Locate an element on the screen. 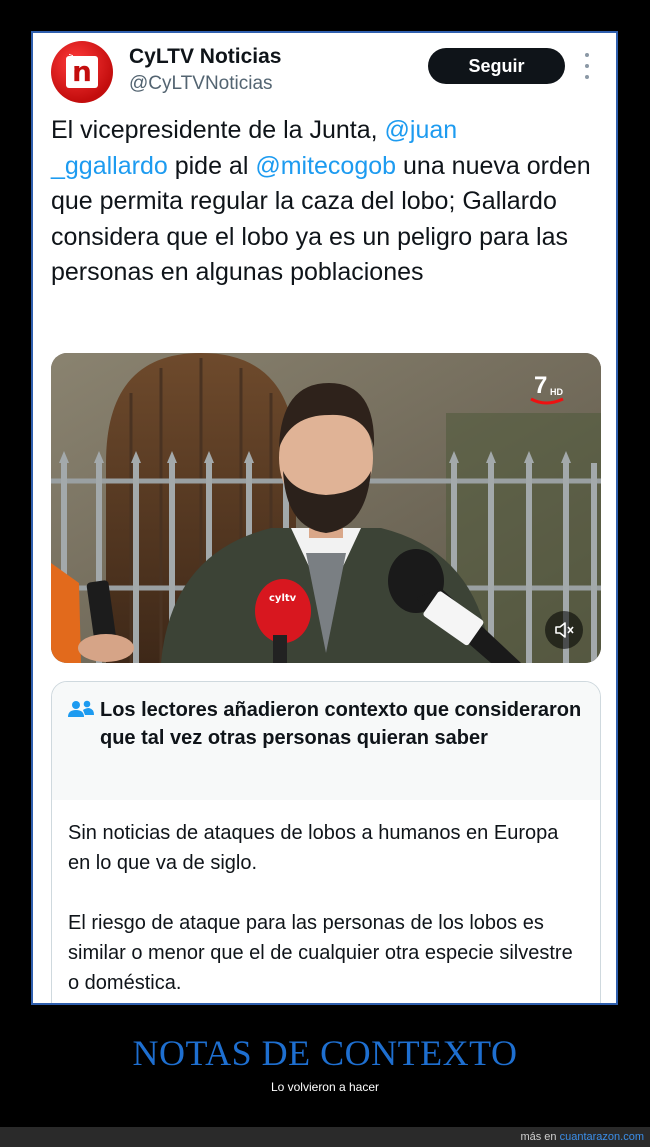  avatar-tag: CyL tv is located at coordinates (72, 64).